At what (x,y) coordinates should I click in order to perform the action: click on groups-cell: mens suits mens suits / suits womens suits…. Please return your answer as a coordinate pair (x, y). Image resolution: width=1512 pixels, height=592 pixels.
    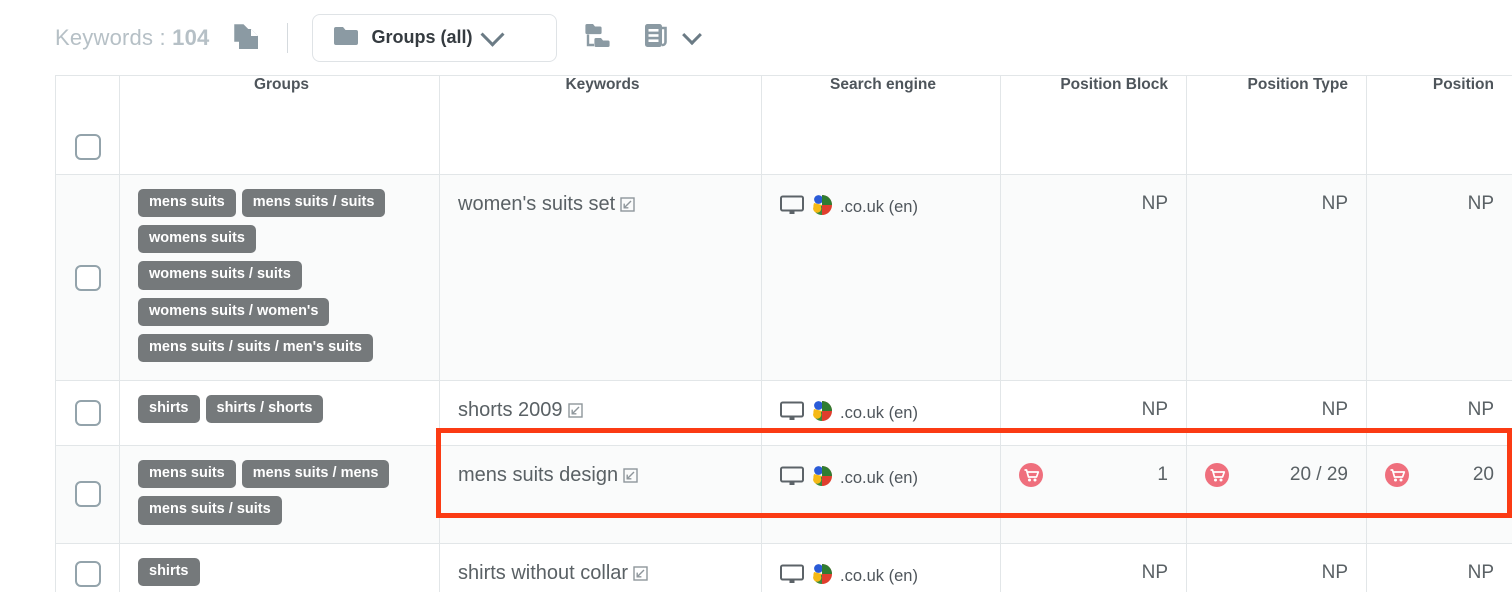
    Looking at the image, I should click on (279, 278).